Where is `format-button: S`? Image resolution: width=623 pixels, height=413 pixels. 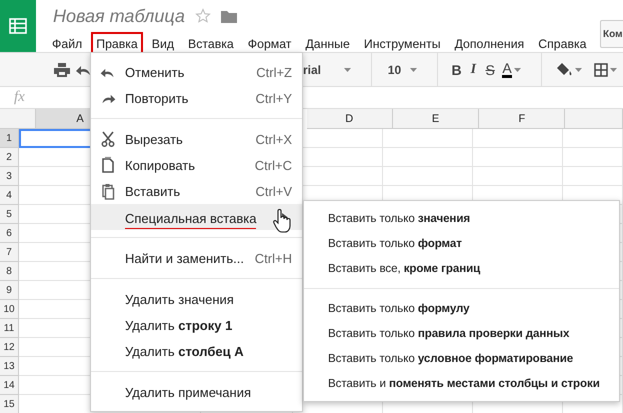 format-button: S is located at coordinates (490, 70).